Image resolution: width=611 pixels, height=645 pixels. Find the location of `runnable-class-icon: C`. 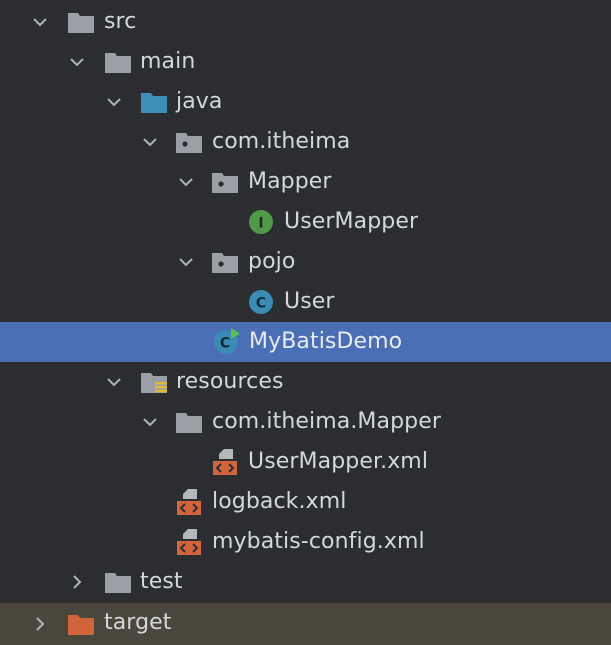

runnable-class-icon: C is located at coordinates (226, 342).